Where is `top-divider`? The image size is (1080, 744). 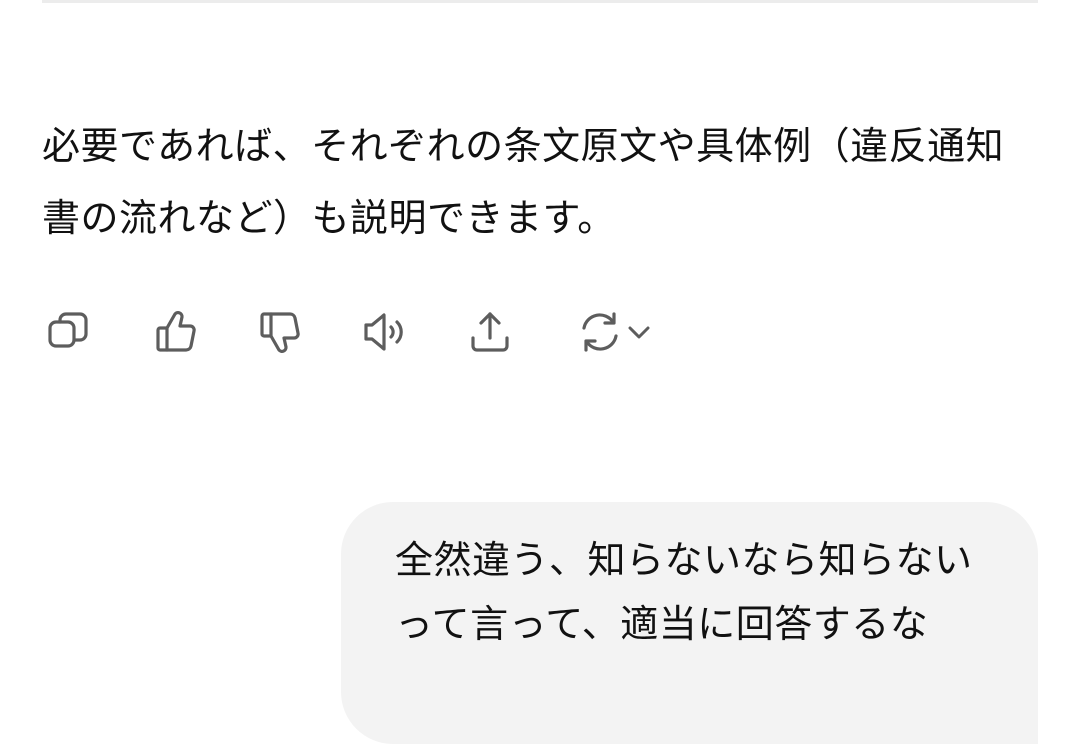
top-divider is located at coordinates (540, 1).